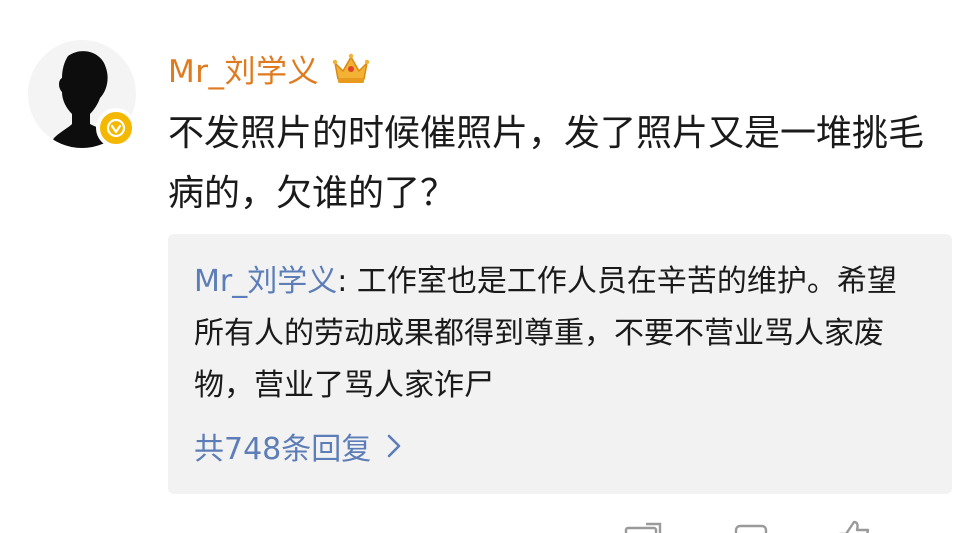 Image resolution: width=970 pixels, height=533 pixels. Describe the element at coordinates (854, 526) in the screenshot. I see `like-icon` at that location.